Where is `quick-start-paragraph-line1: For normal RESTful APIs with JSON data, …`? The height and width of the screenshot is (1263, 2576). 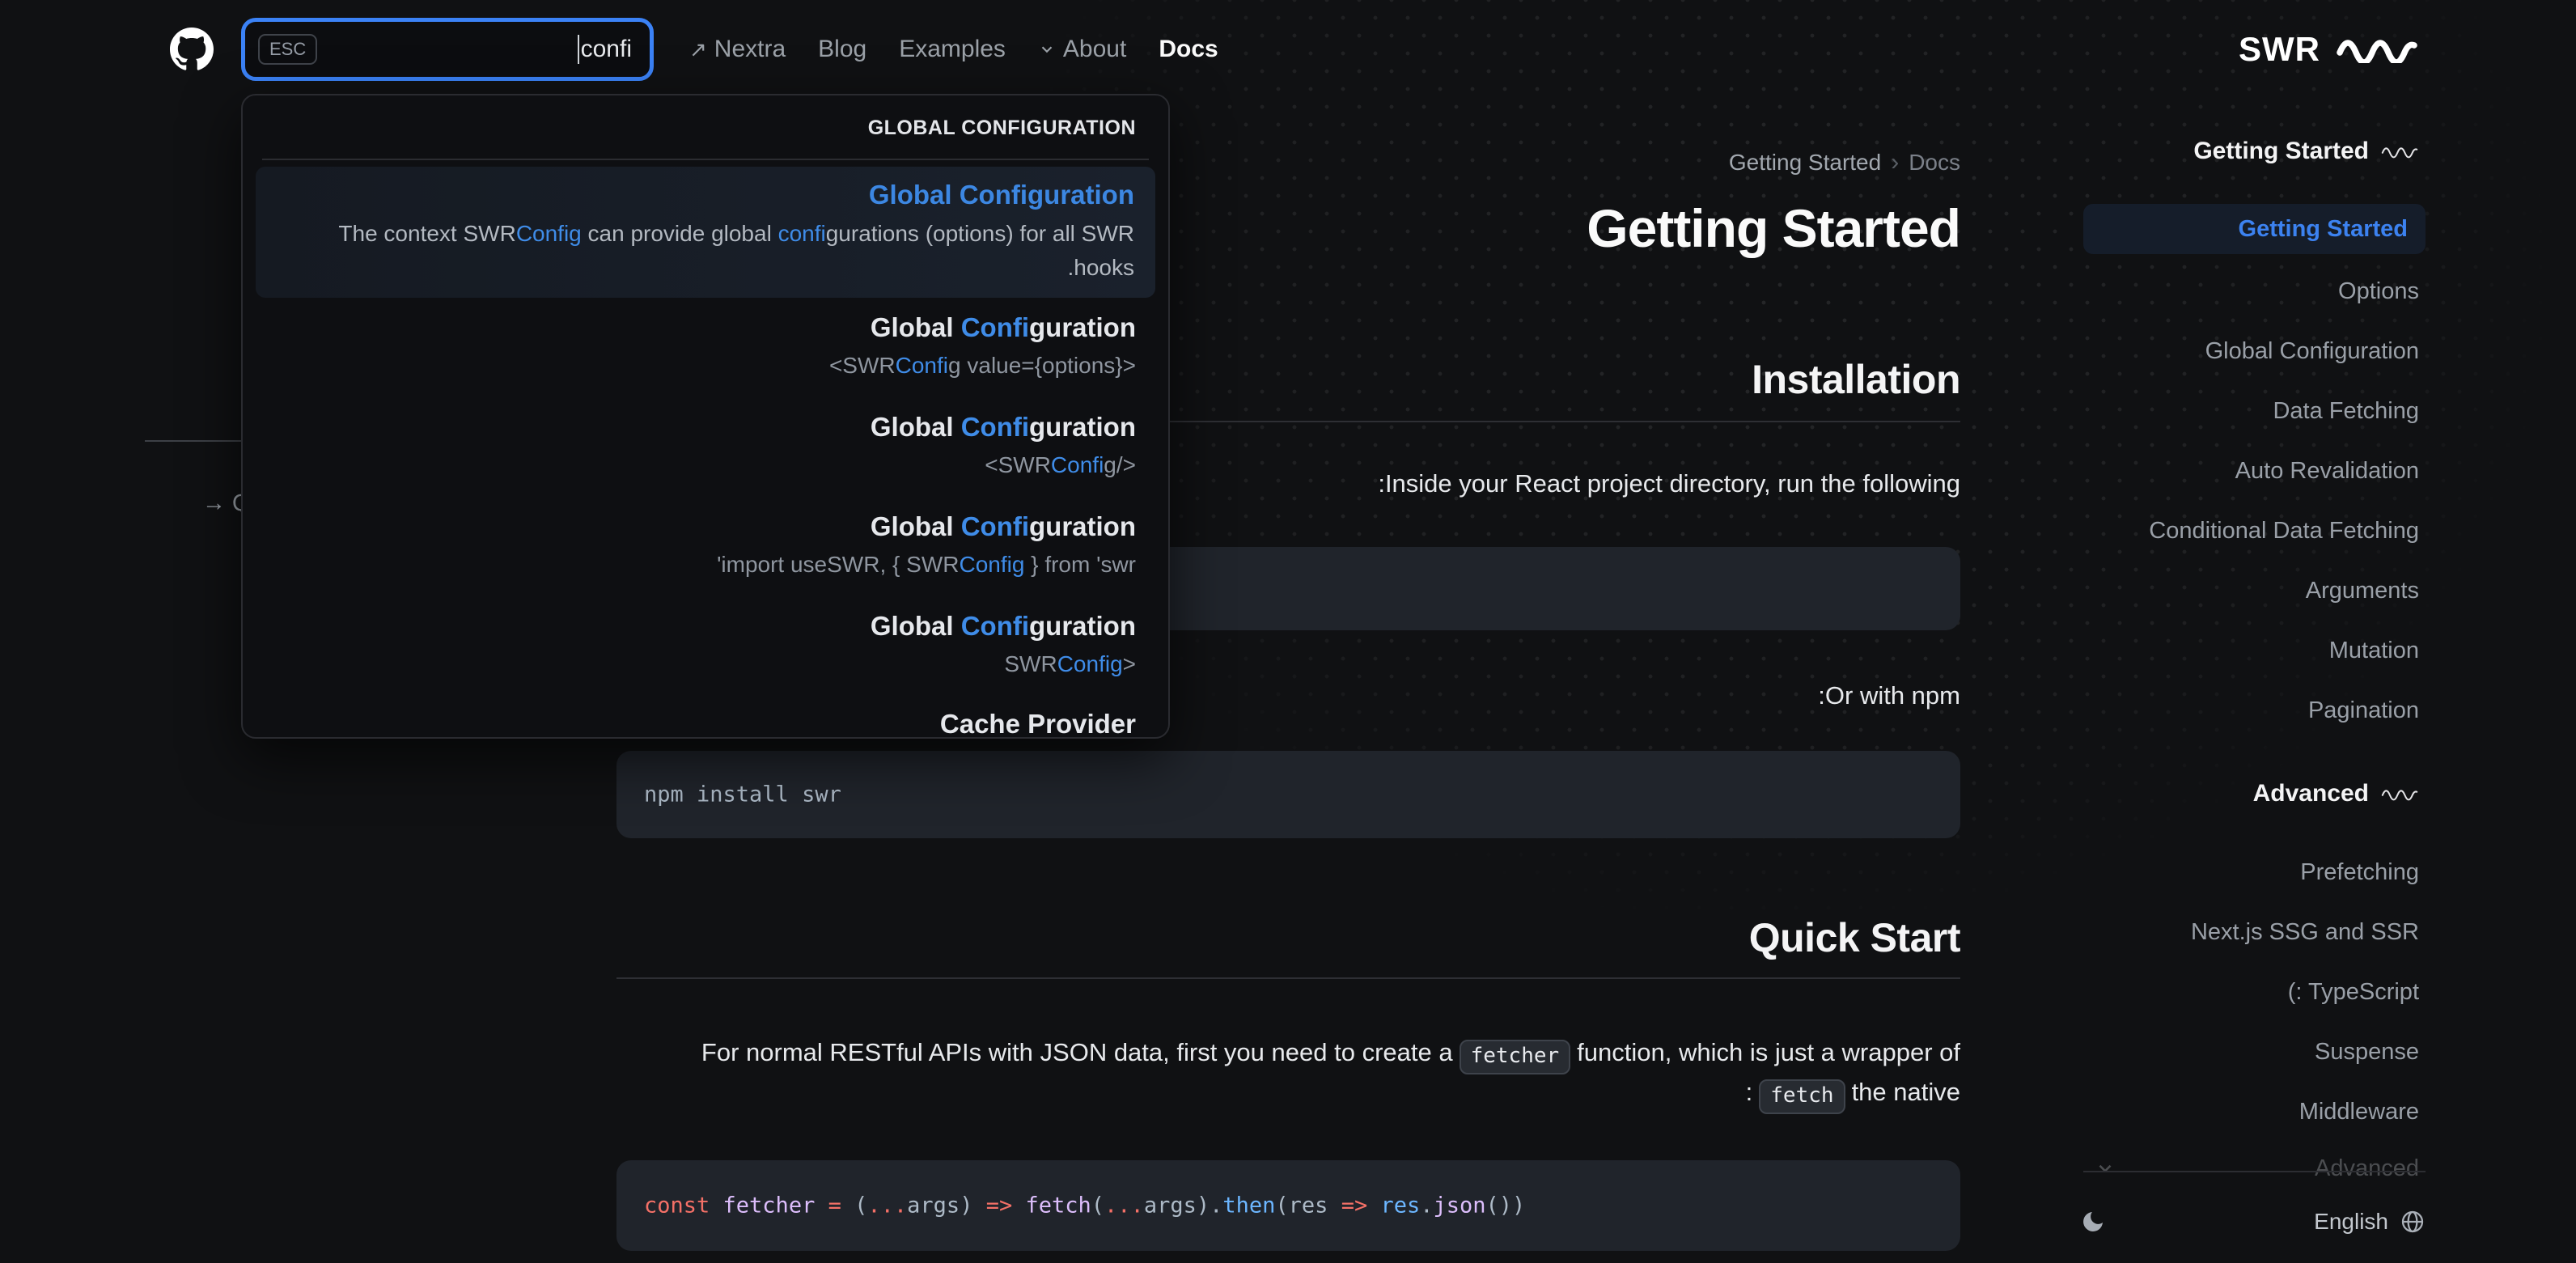 quick-start-paragraph-line1: For normal RESTful APIs with JSON data, … is located at coordinates (1330, 1052).